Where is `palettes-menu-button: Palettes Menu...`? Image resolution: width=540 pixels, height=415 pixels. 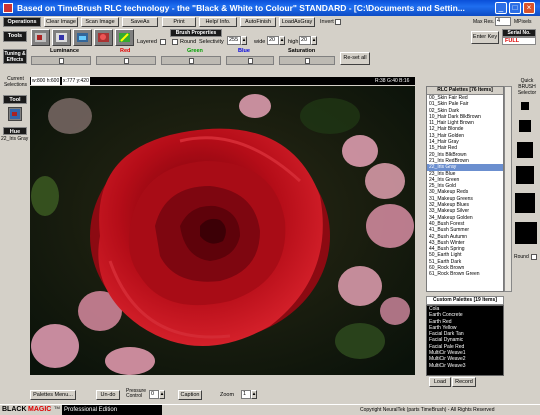
palettes-menu-button: Palettes Menu... is located at coordinates (53, 395).